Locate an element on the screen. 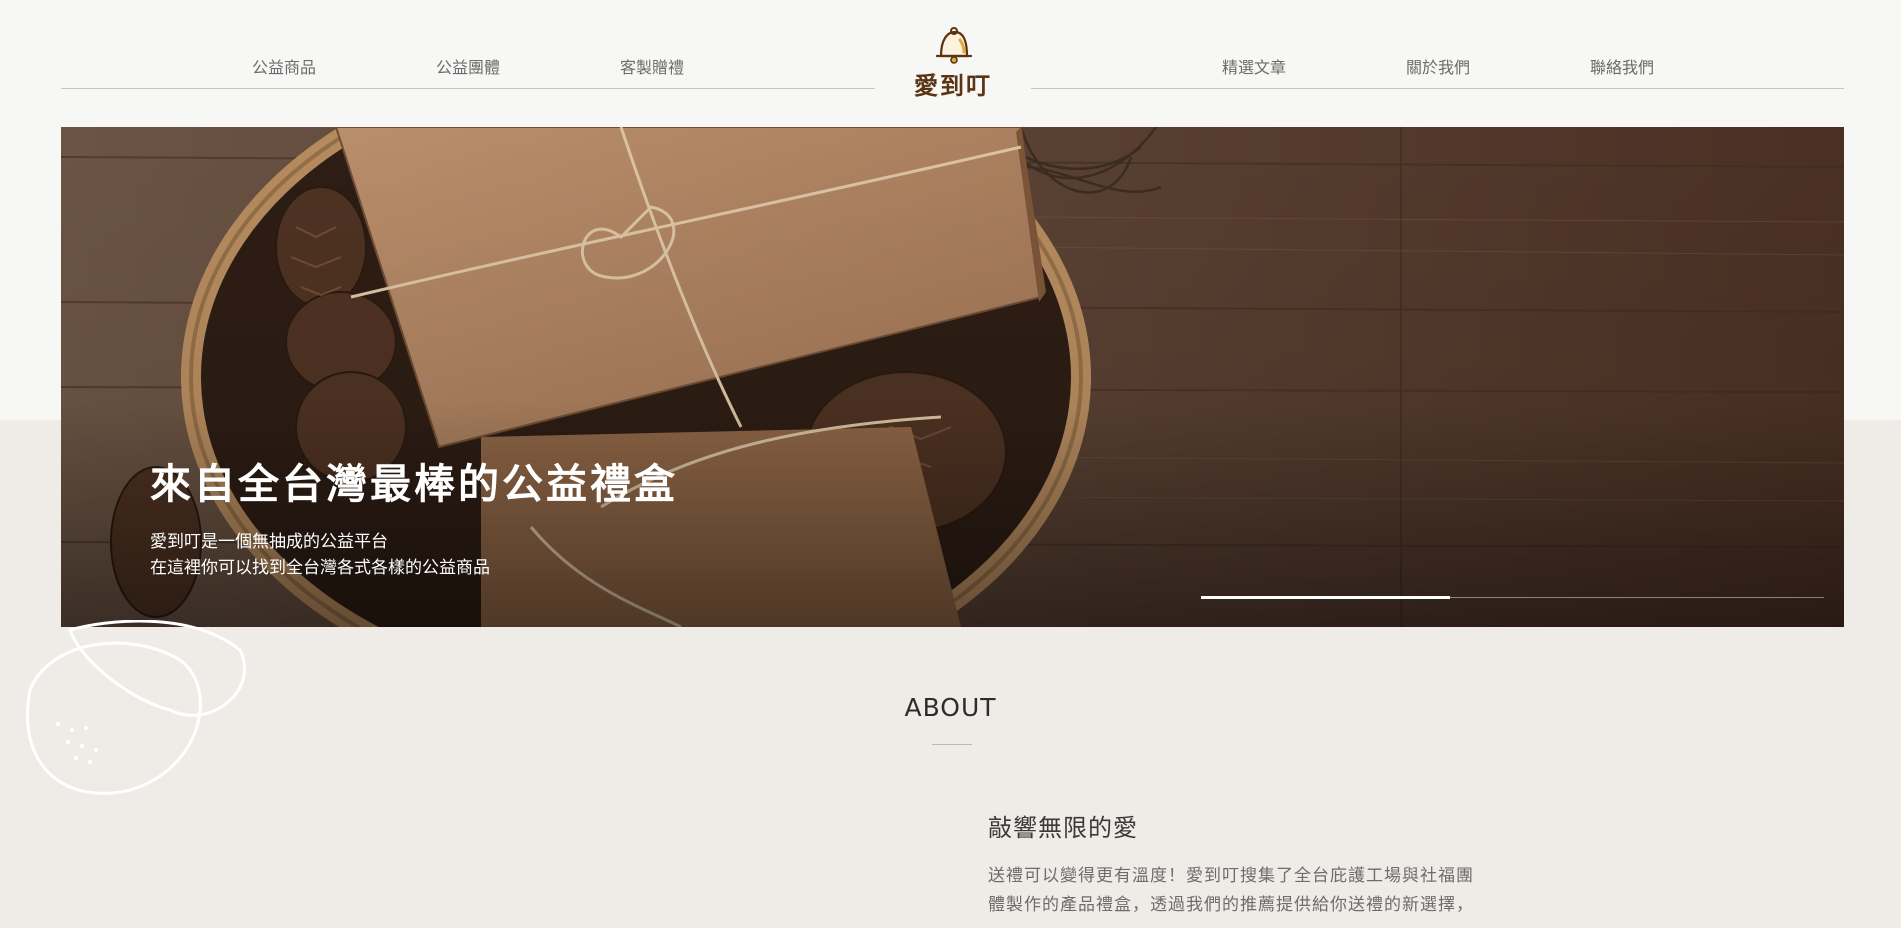 This screenshot has width=1901, height=928. site-header: 公益商品 公益團體 客製贈禮 愛到叮 精選文章 關於我們 聯絡我們 is located at coordinates (950, 55).